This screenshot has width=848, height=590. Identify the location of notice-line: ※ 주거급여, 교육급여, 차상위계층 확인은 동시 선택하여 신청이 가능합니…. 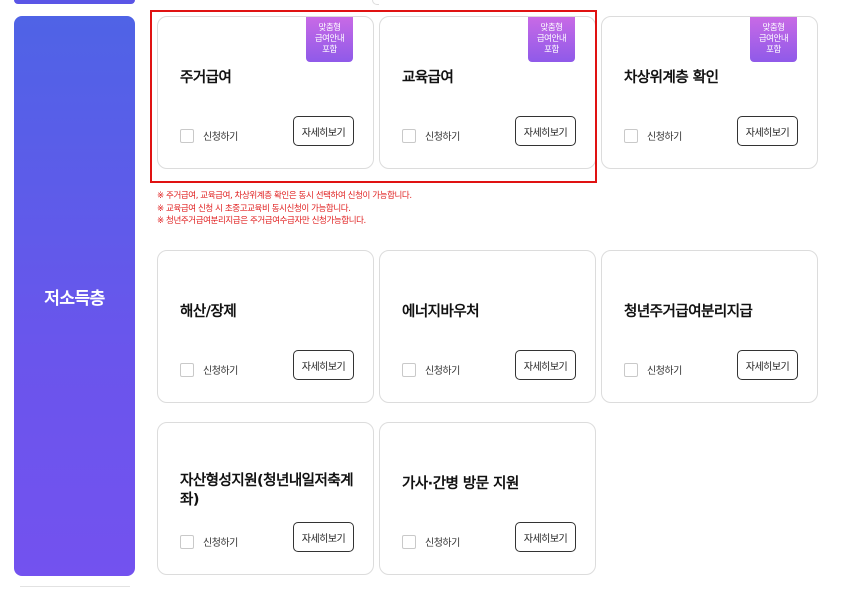
(284, 196).